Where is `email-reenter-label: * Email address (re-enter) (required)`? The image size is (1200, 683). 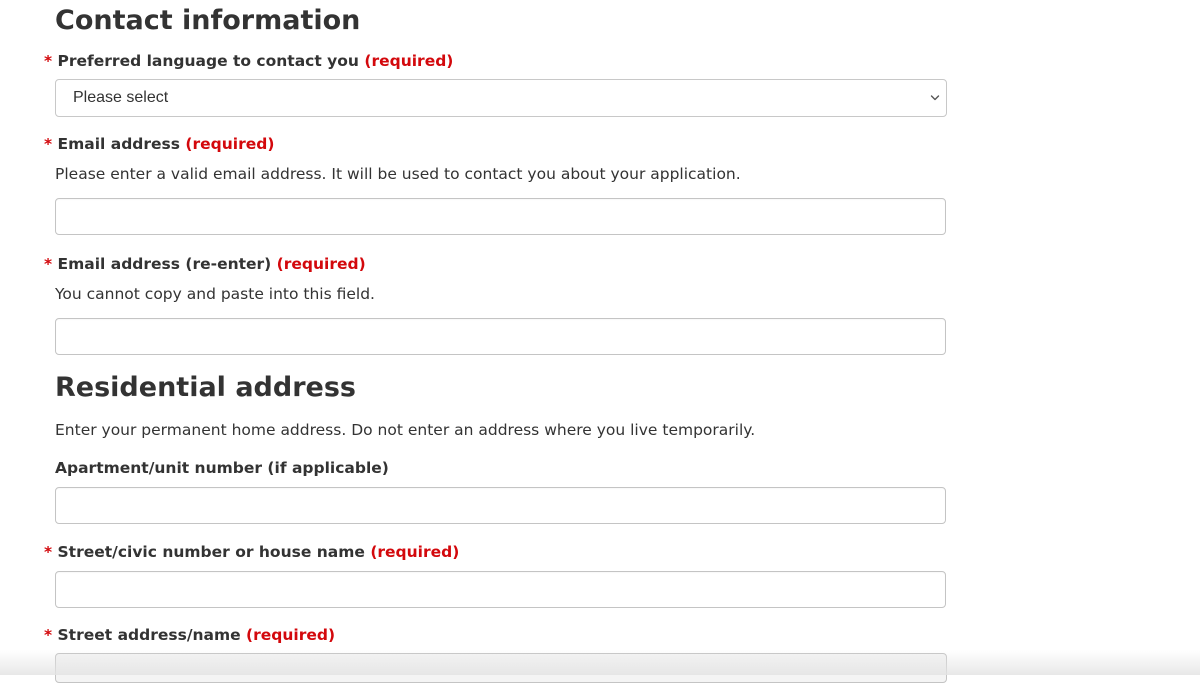 email-reenter-label: * Email address (re-enter) (required) is located at coordinates (205, 264).